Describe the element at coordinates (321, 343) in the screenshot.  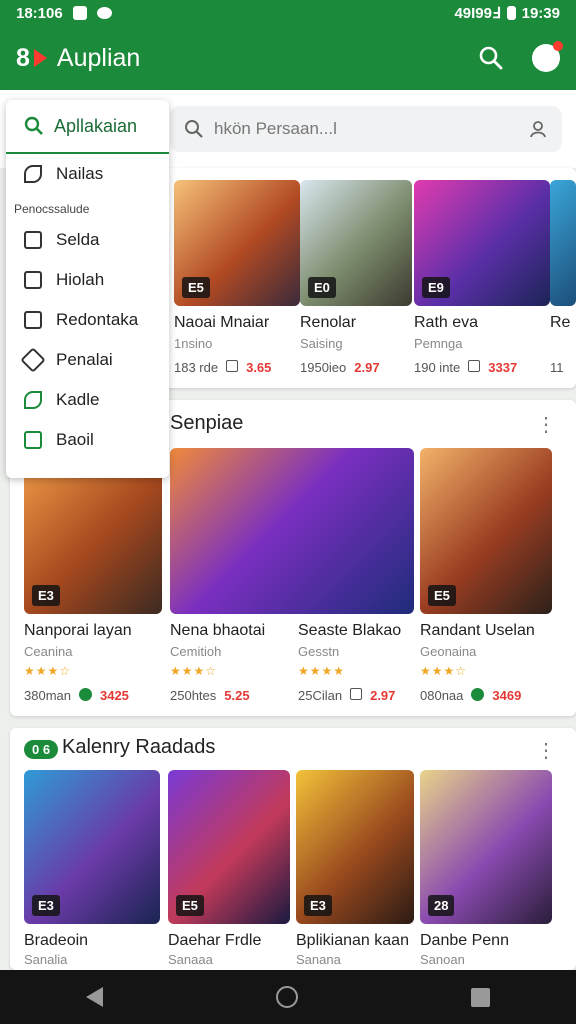
I see `app-category: Saising` at that location.